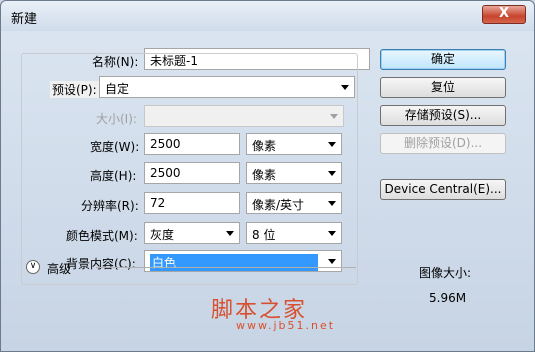  What do you see at coordinates (158, 203) in the screenshot?
I see `resolution-input-value: 72` at bounding box center [158, 203].